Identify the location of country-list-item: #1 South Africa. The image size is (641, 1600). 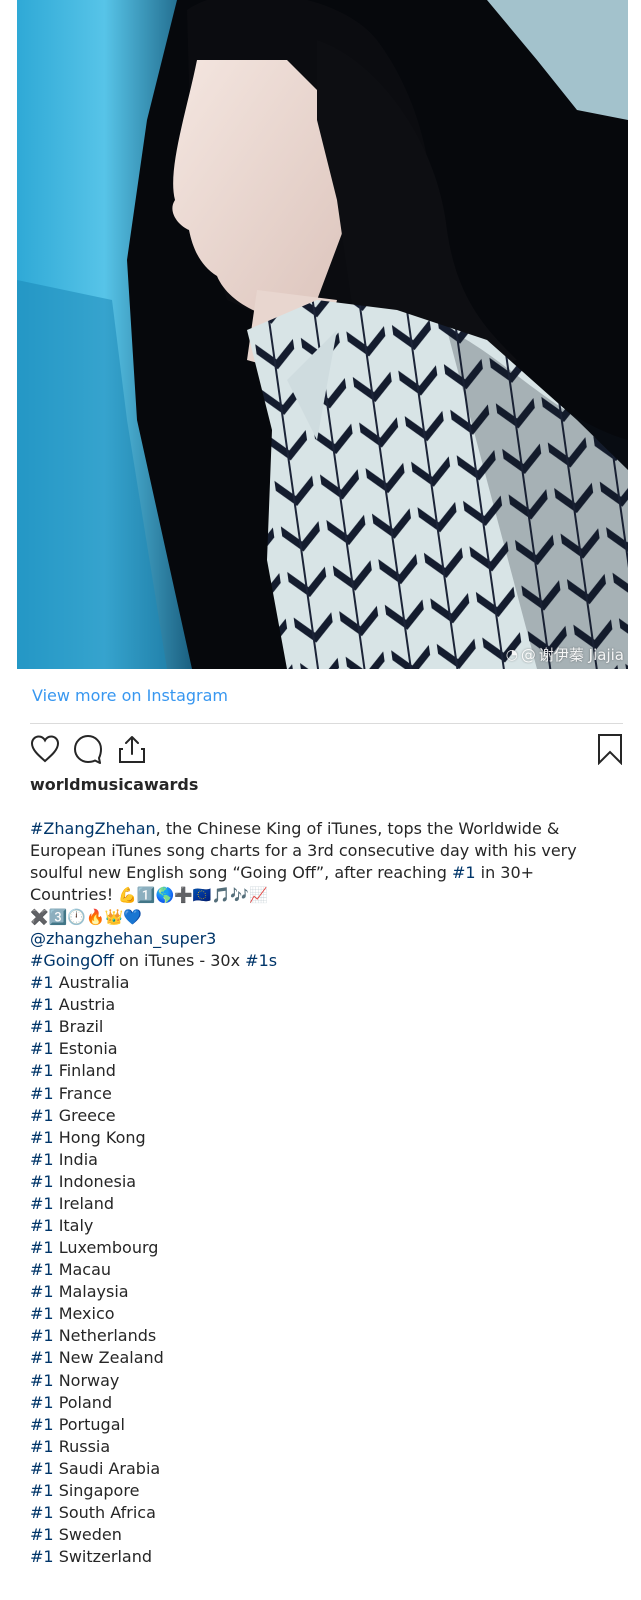
(153, 1513).